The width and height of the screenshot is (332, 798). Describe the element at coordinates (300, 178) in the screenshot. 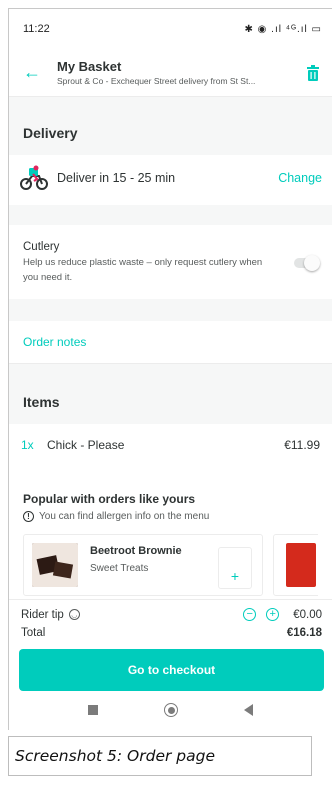

I see `change-delivery-link: Change` at that location.